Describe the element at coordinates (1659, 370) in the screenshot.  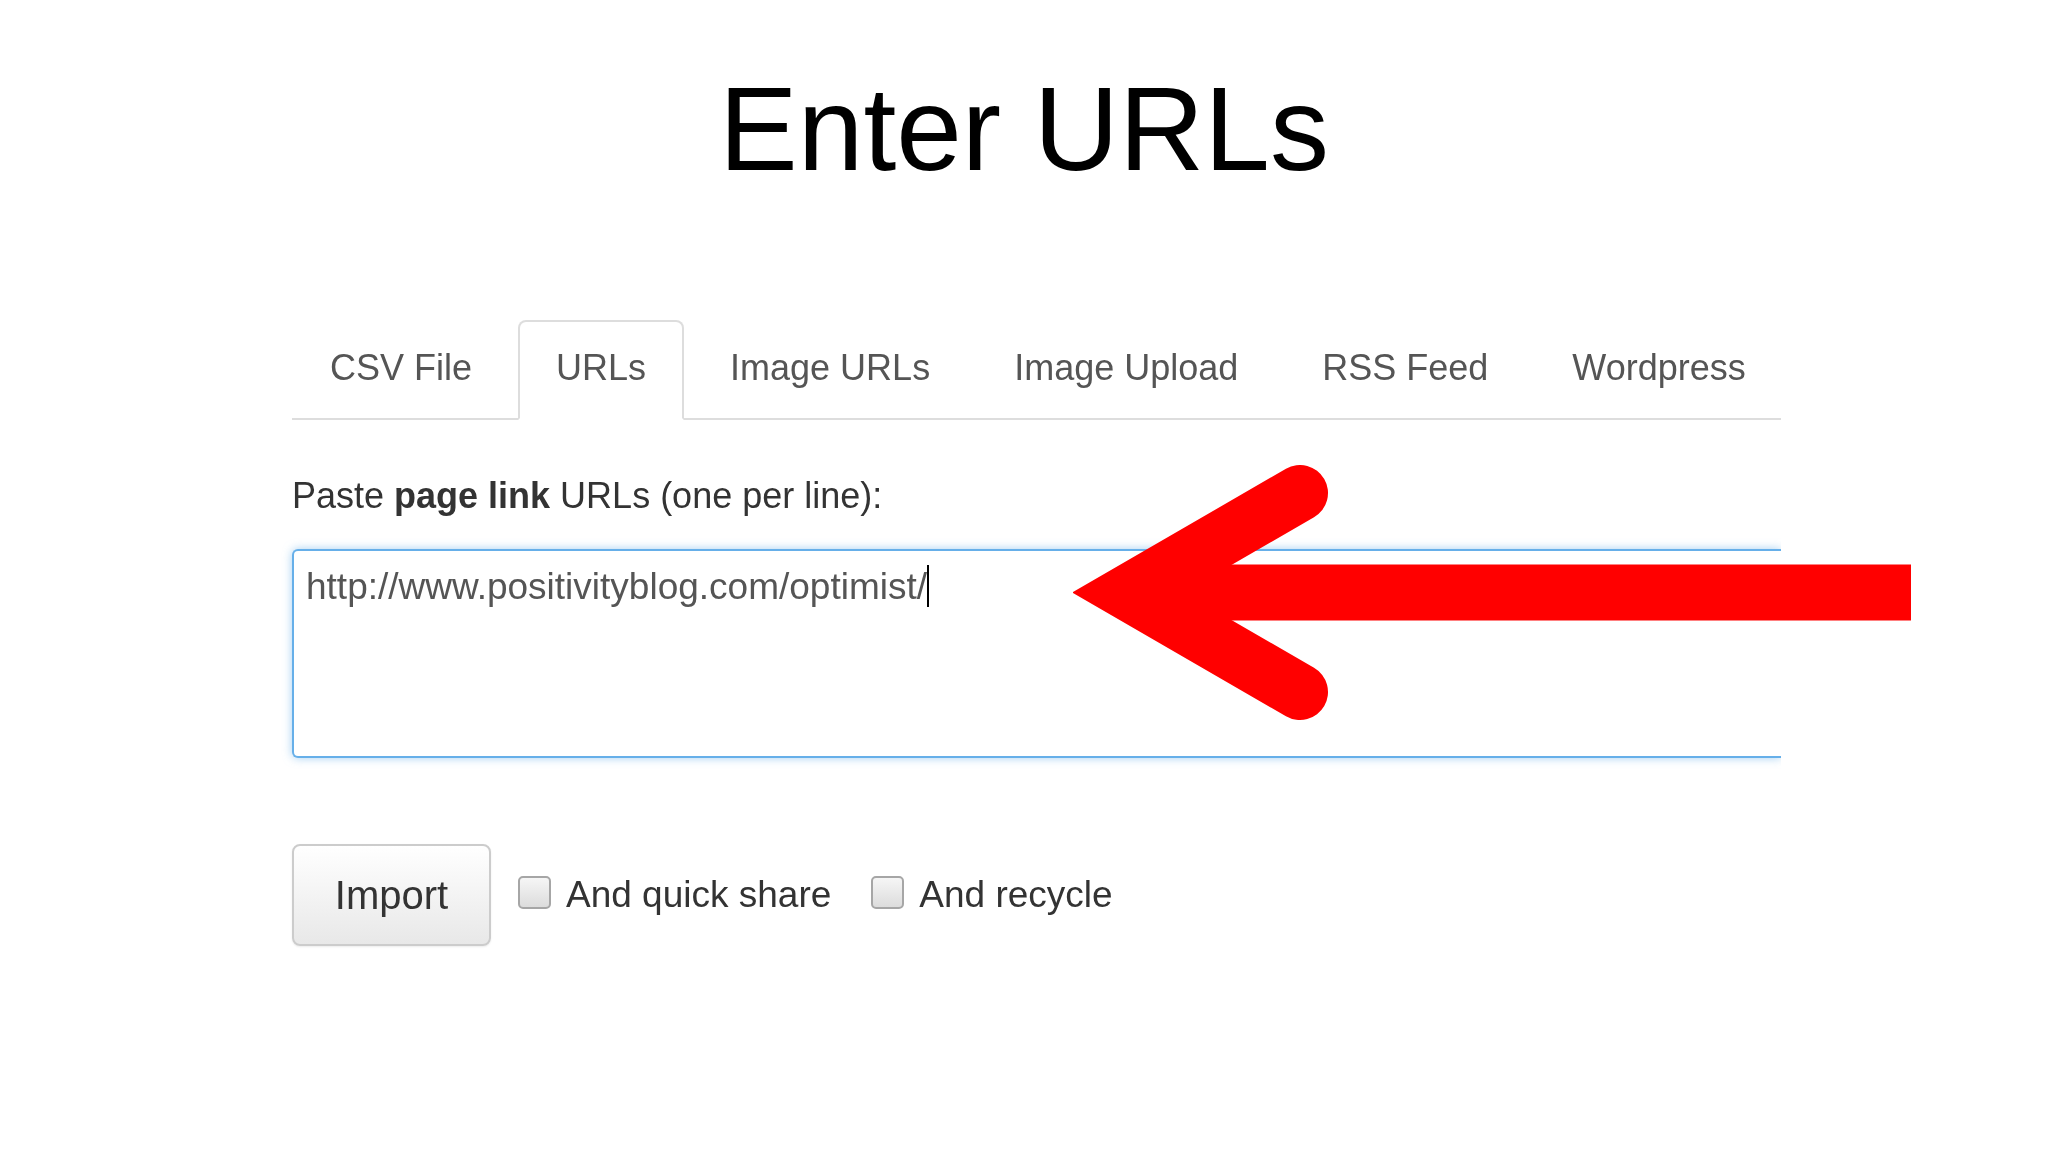
I see `tab: Wordpress` at that location.